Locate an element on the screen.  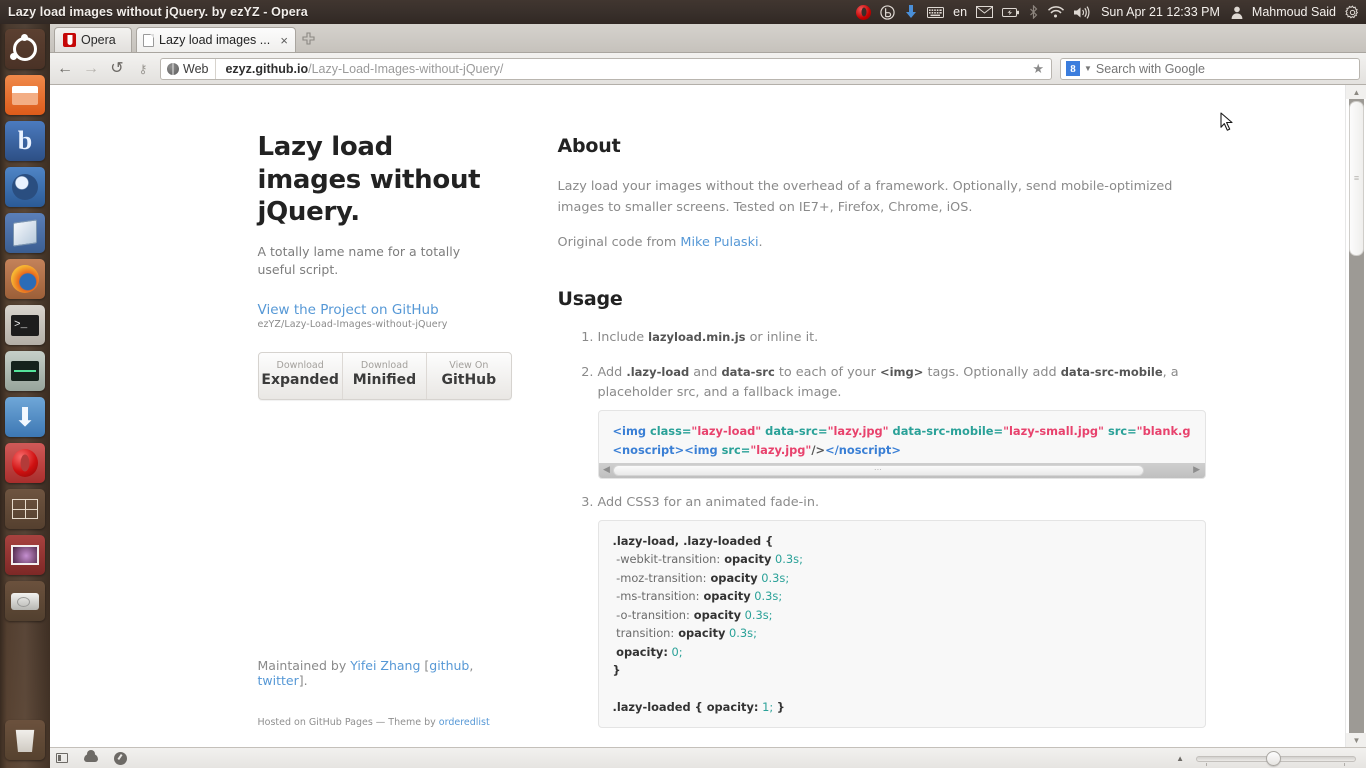
css-propb-moz: opacity is located at coordinates (732, 577).